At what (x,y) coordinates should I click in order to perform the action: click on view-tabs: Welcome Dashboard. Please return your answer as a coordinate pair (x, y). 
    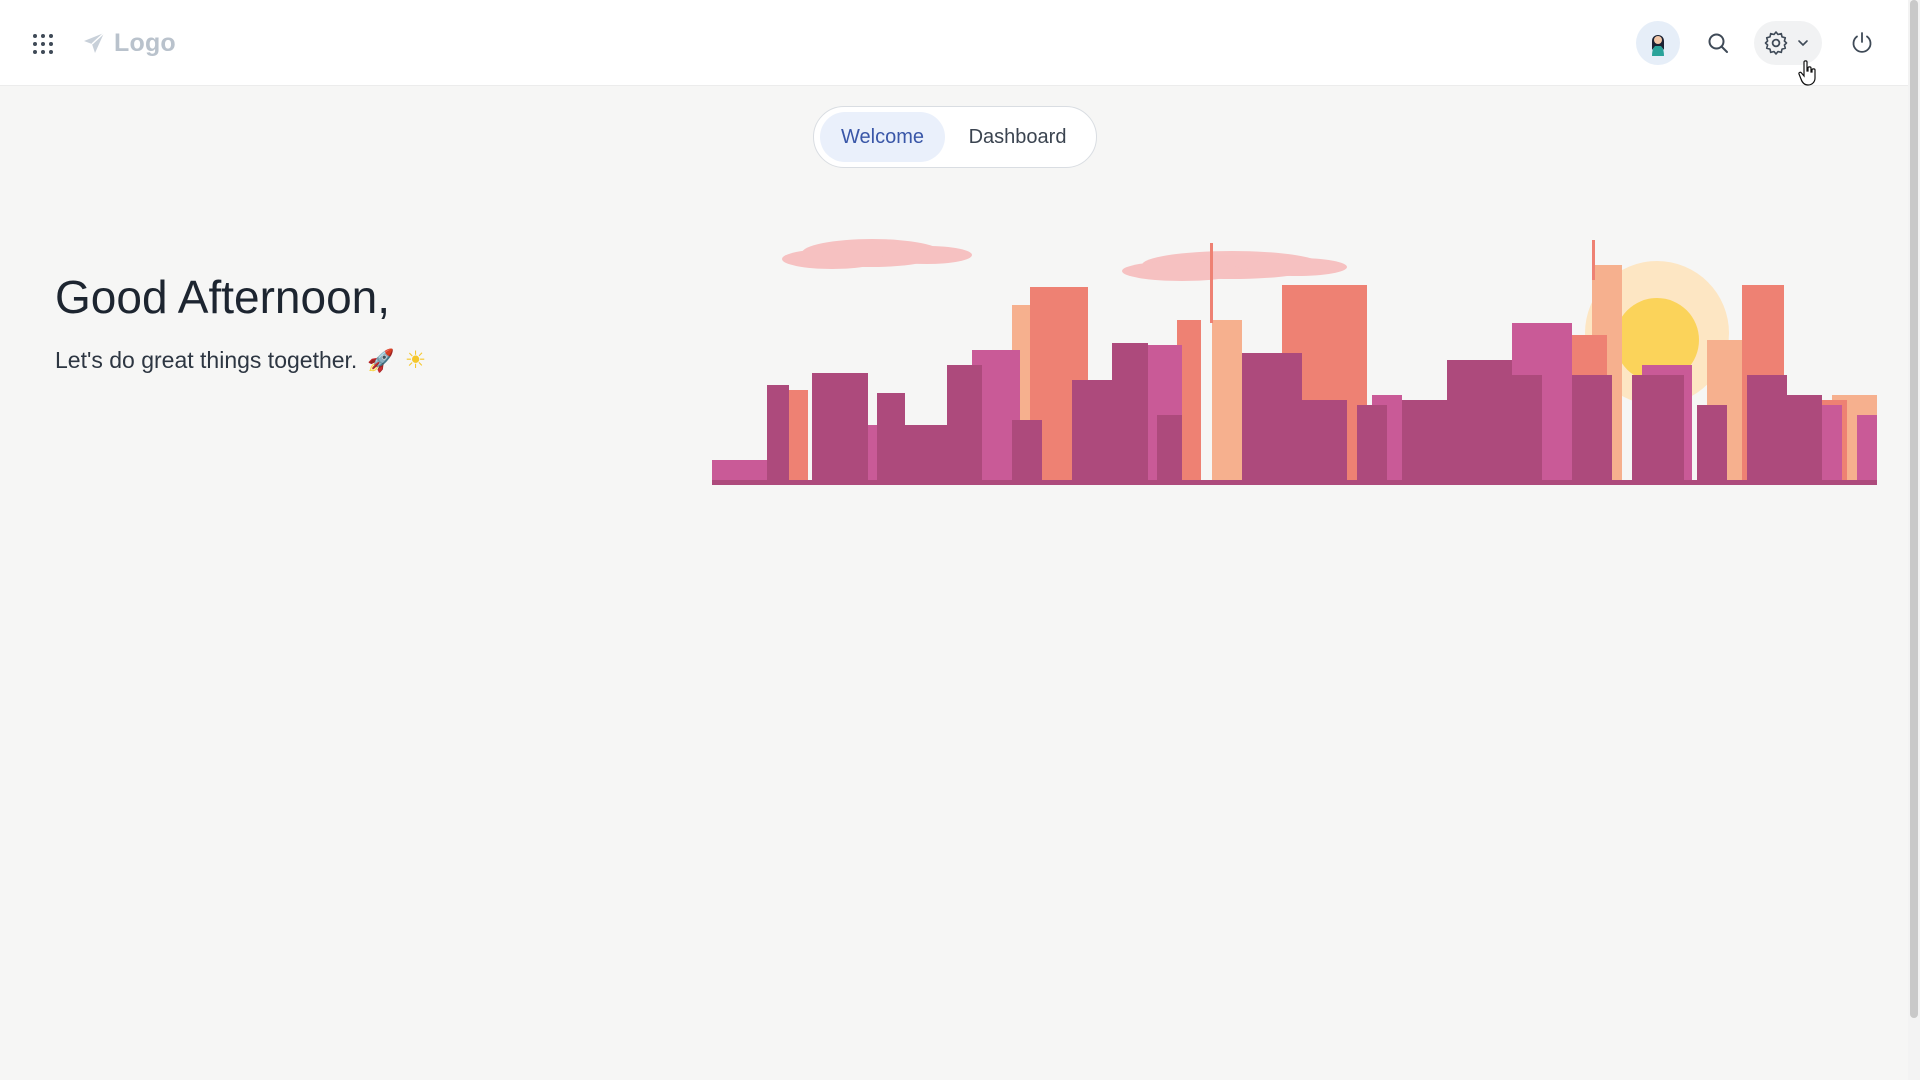
    Looking at the image, I should click on (955, 137).